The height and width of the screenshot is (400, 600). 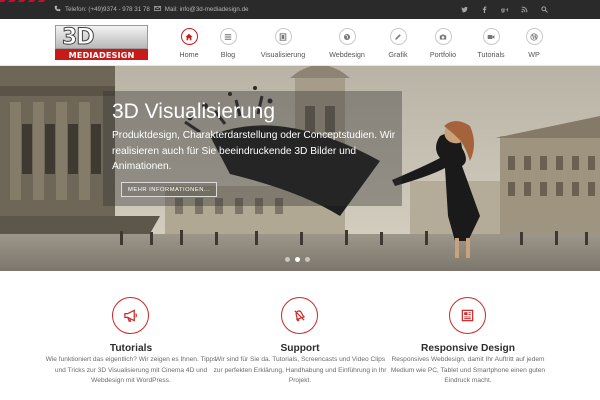 What do you see at coordinates (283, 36) in the screenshot?
I see `film-icon` at bounding box center [283, 36].